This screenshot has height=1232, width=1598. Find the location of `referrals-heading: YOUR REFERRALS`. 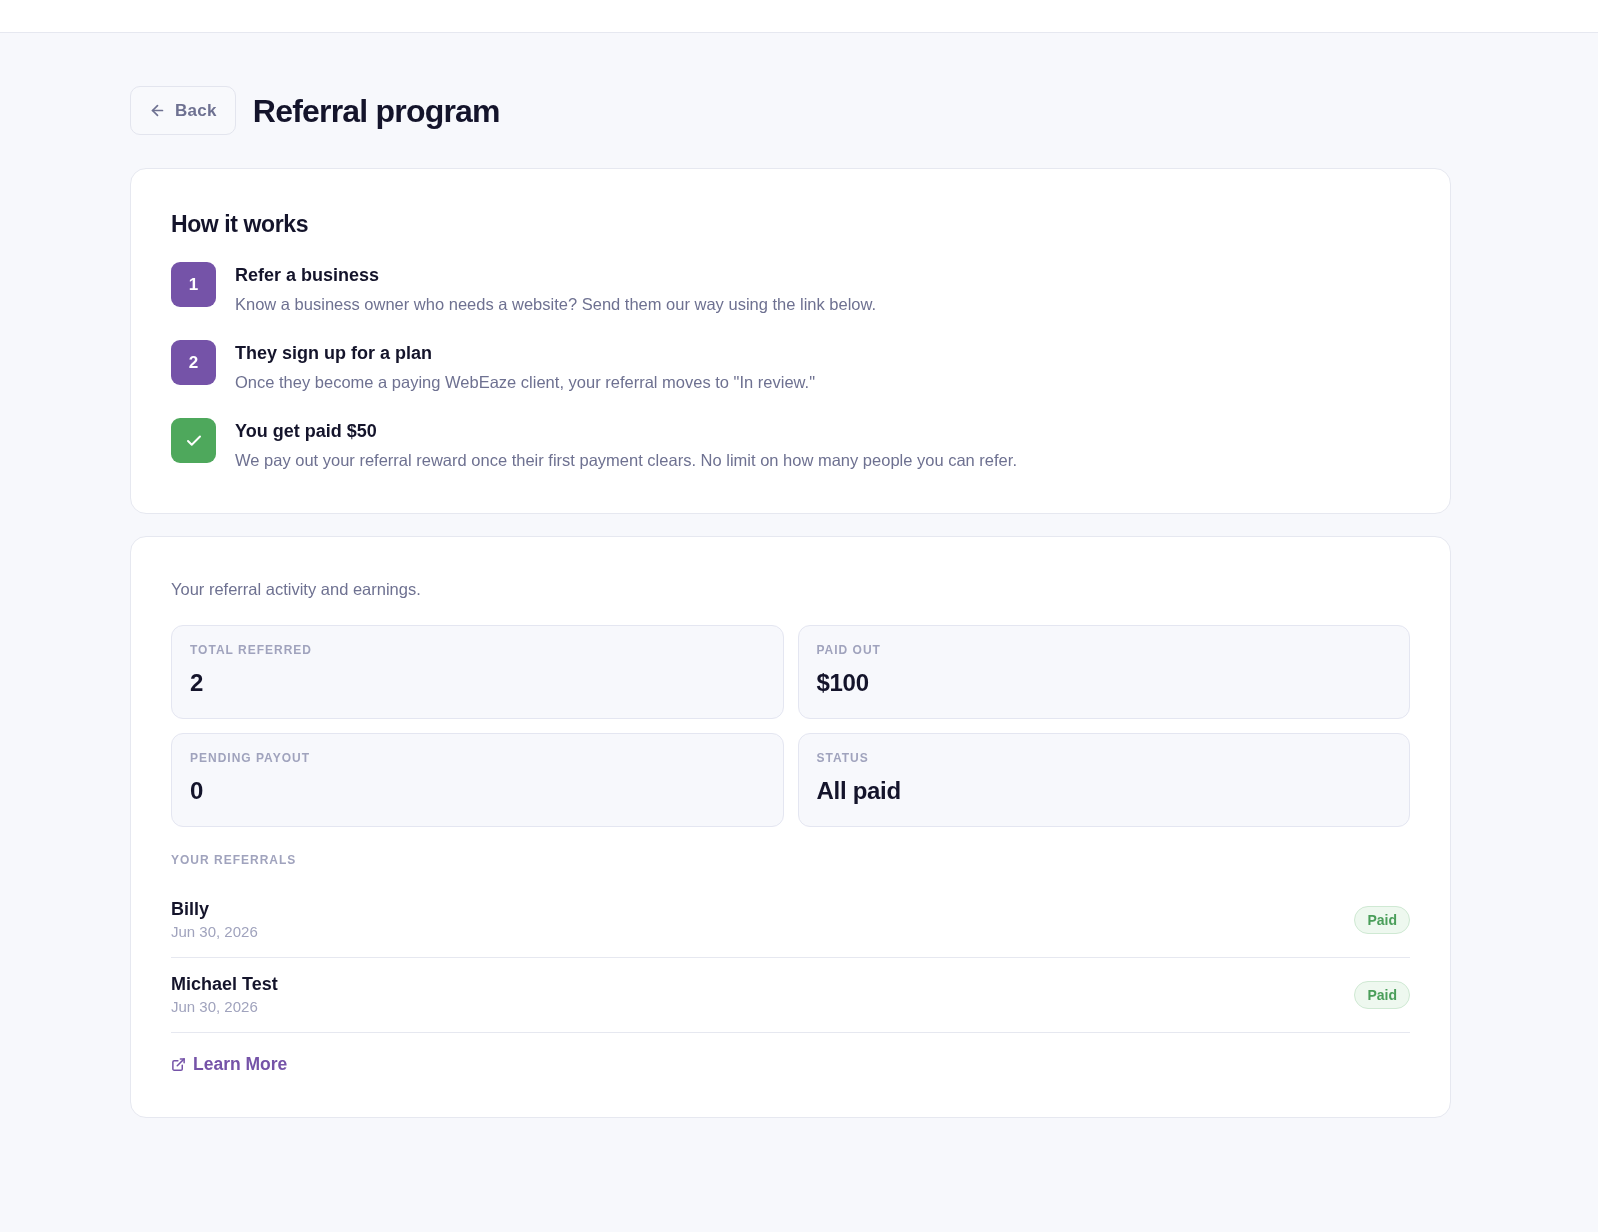

referrals-heading: YOUR REFERRALS is located at coordinates (234, 860).